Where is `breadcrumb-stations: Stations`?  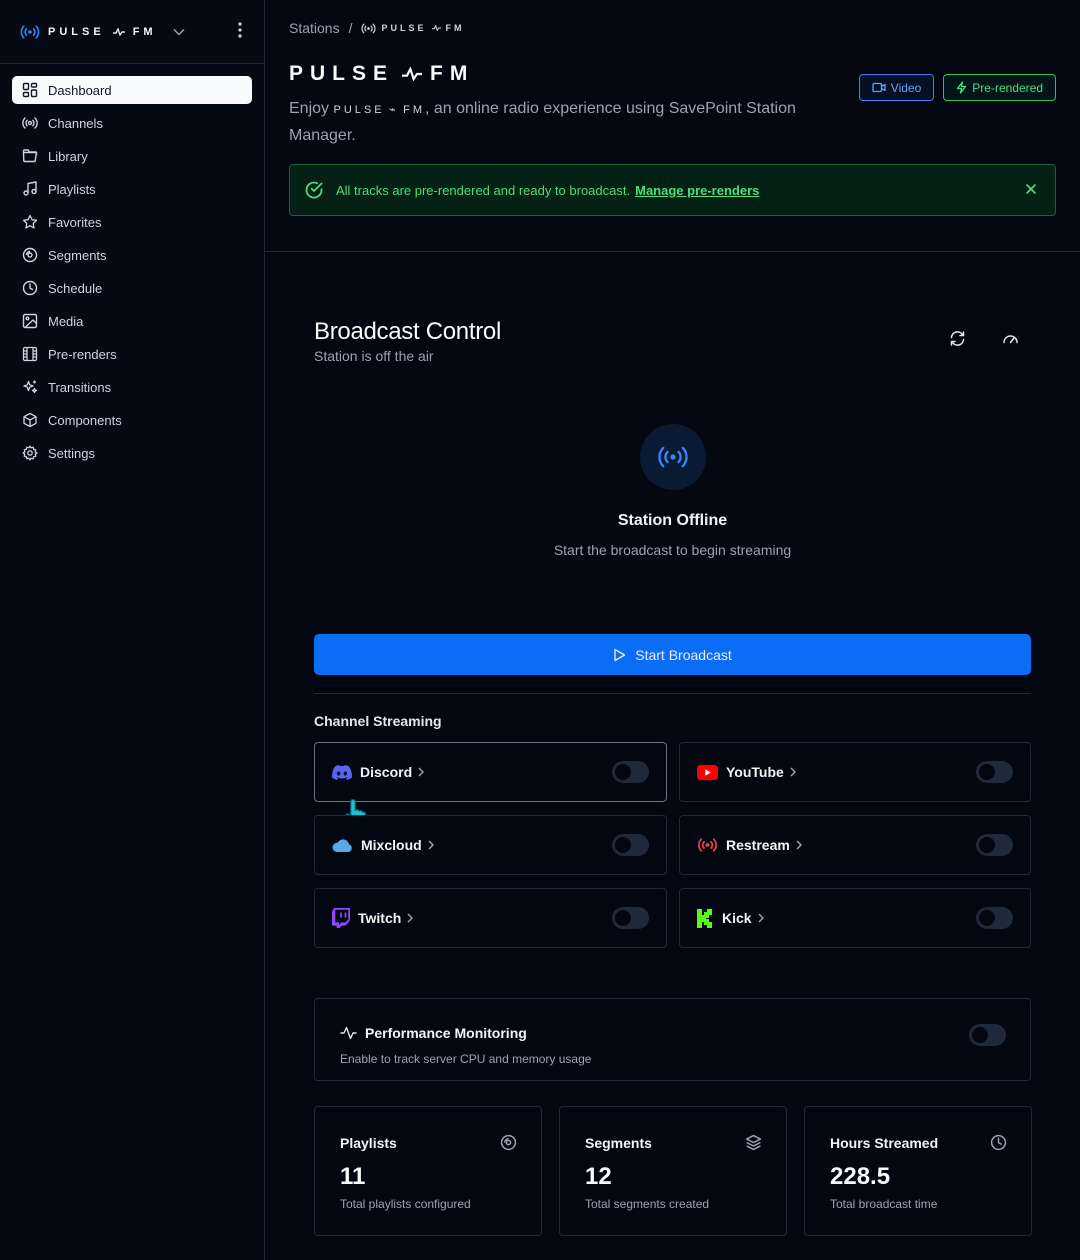 breadcrumb-stations: Stations is located at coordinates (314, 28).